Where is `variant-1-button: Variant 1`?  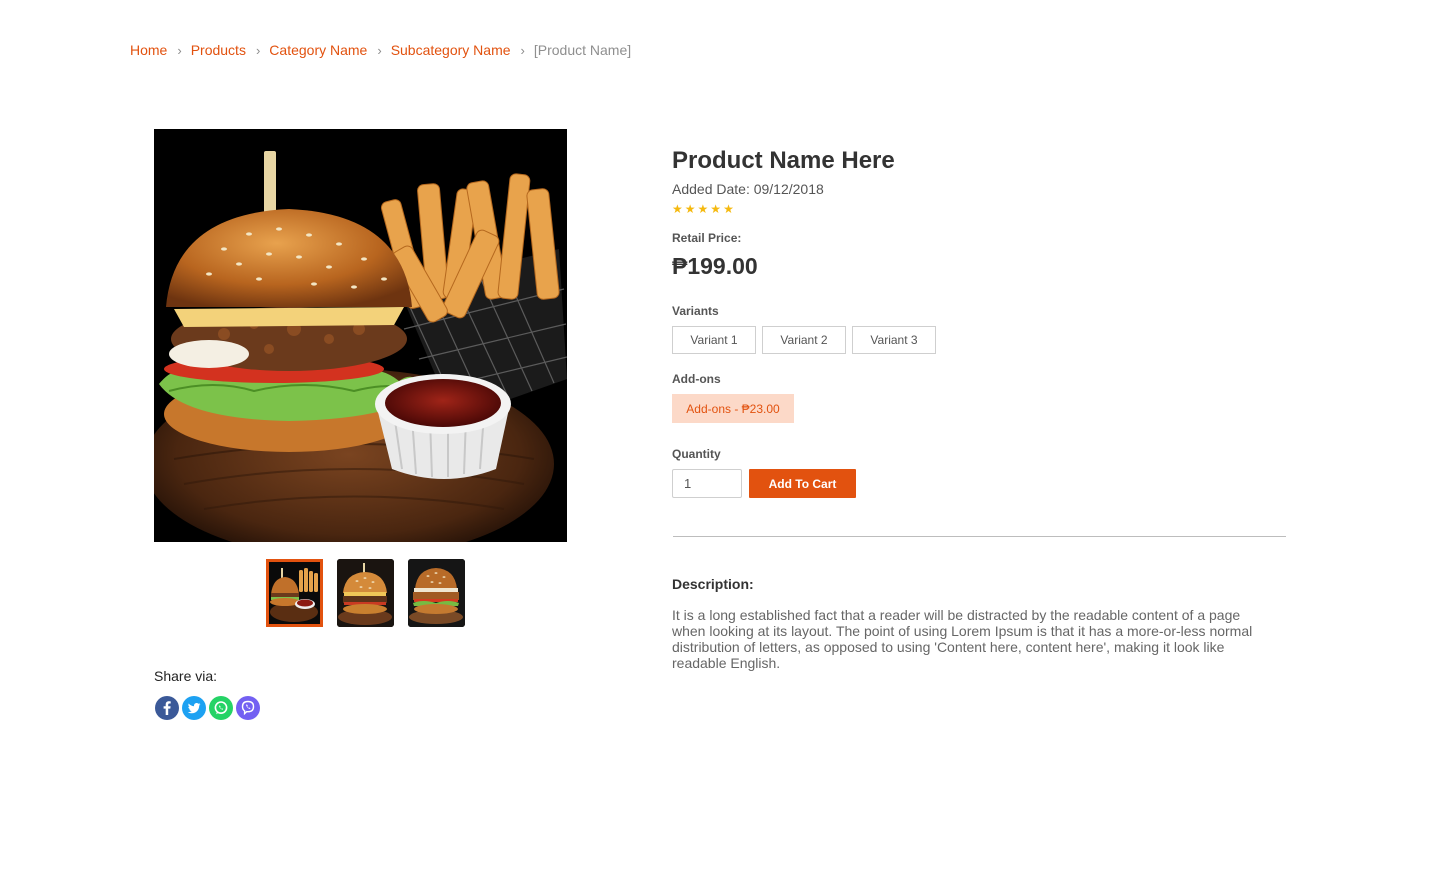 variant-1-button: Variant 1 is located at coordinates (714, 340).